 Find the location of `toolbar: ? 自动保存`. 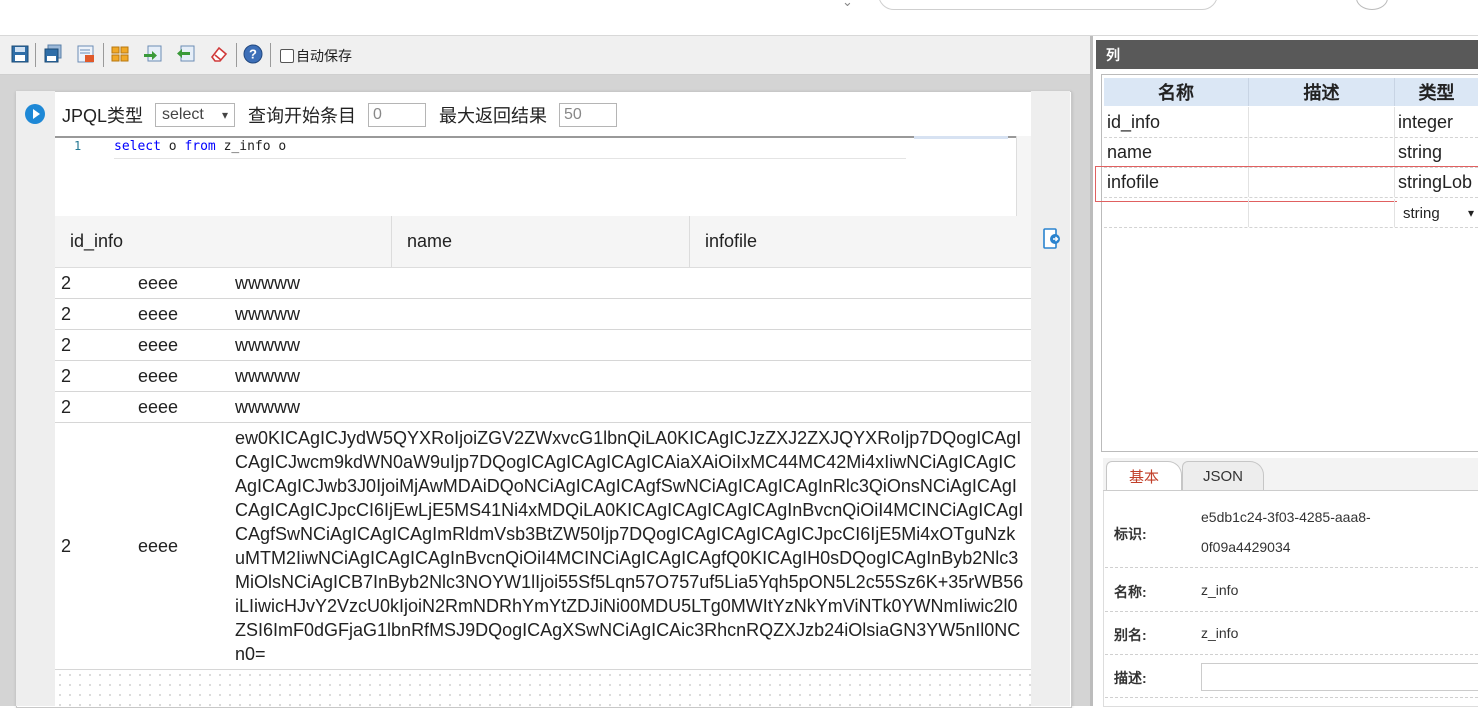

toolbar: ? 自动保存 is located at coordinates (545, 55).